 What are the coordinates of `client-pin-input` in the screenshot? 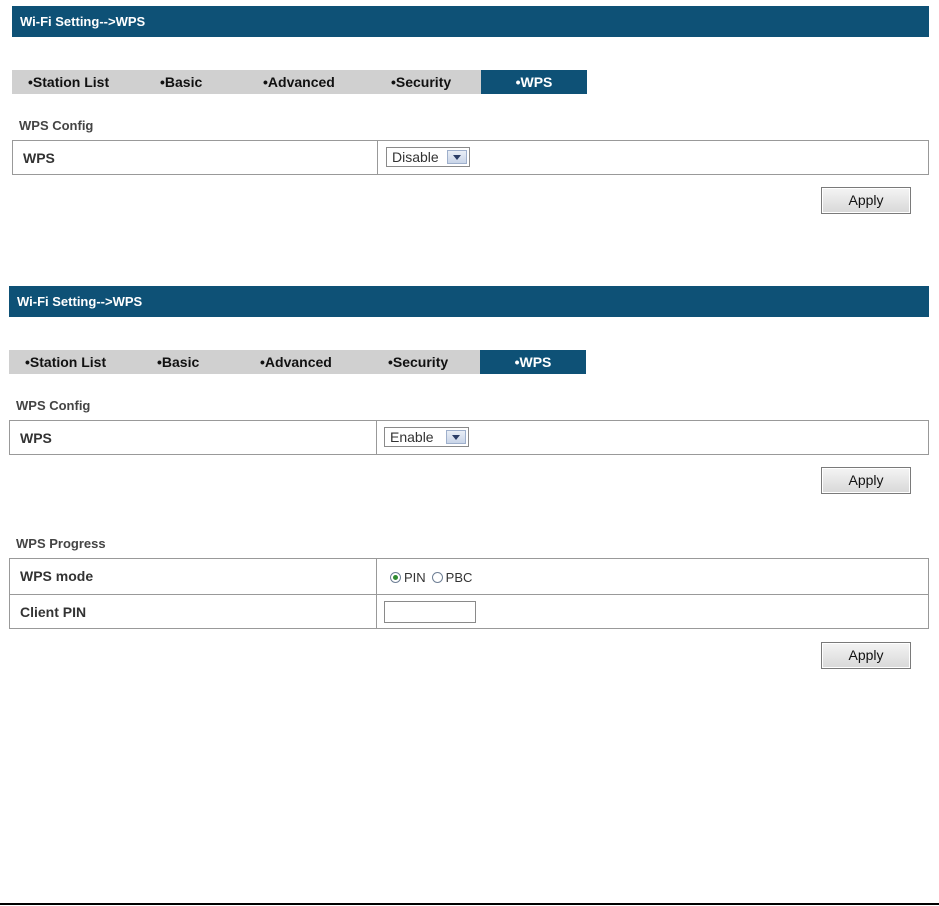 It's located at (430, 612).